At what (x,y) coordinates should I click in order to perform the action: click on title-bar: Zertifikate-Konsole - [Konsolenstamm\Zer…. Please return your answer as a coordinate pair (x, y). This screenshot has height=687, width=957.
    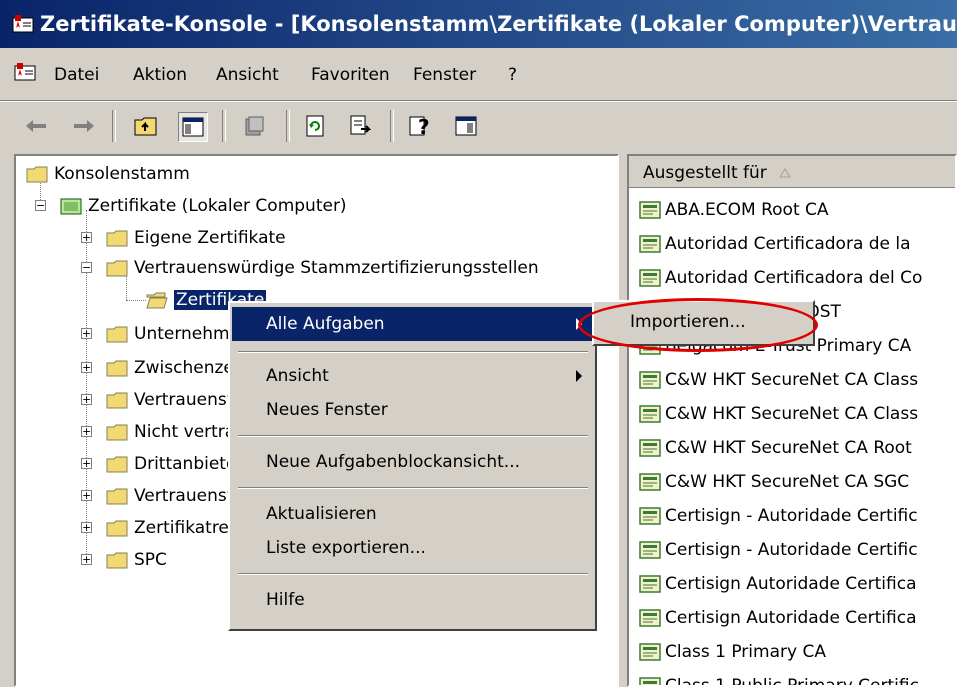
    Looking at the image, I should click on (478, 24).